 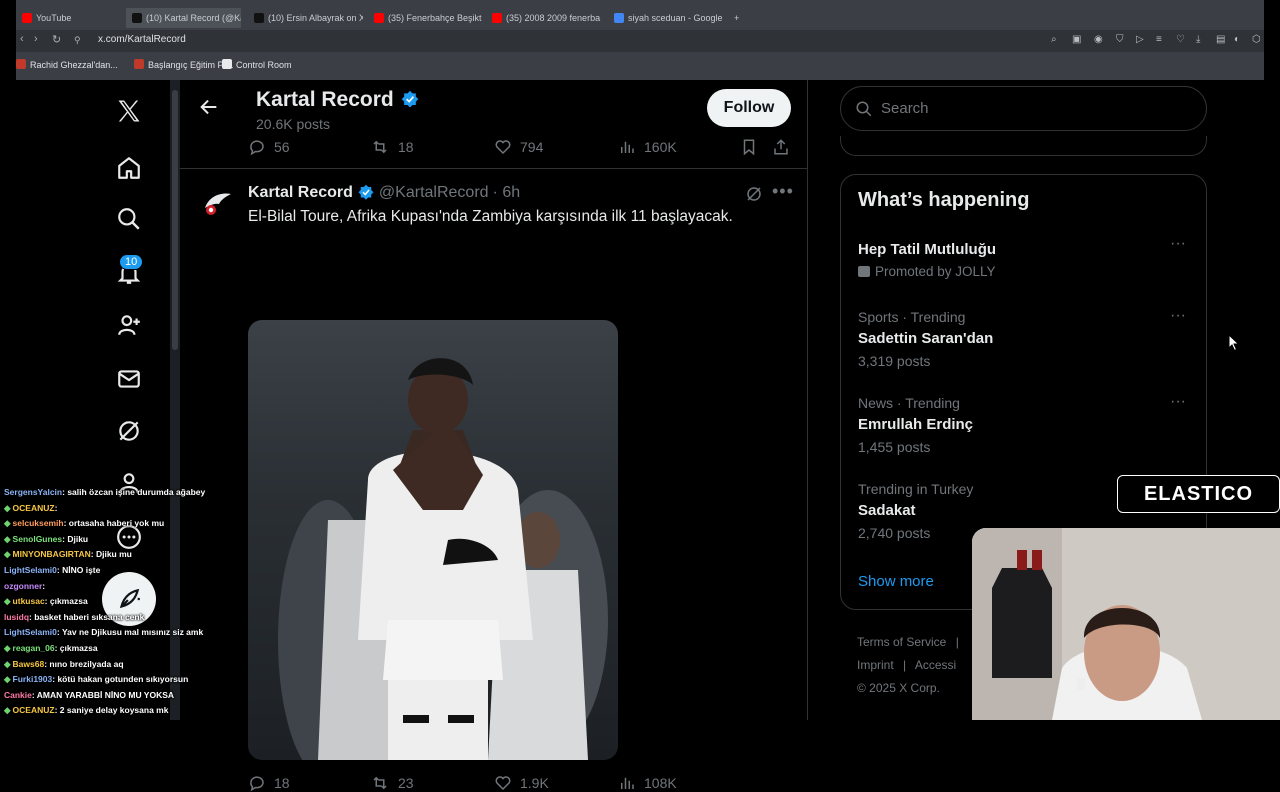 I want to click on browser-tab: (35) Fenerbahçe Beşikt, so click(x=425, y=18).